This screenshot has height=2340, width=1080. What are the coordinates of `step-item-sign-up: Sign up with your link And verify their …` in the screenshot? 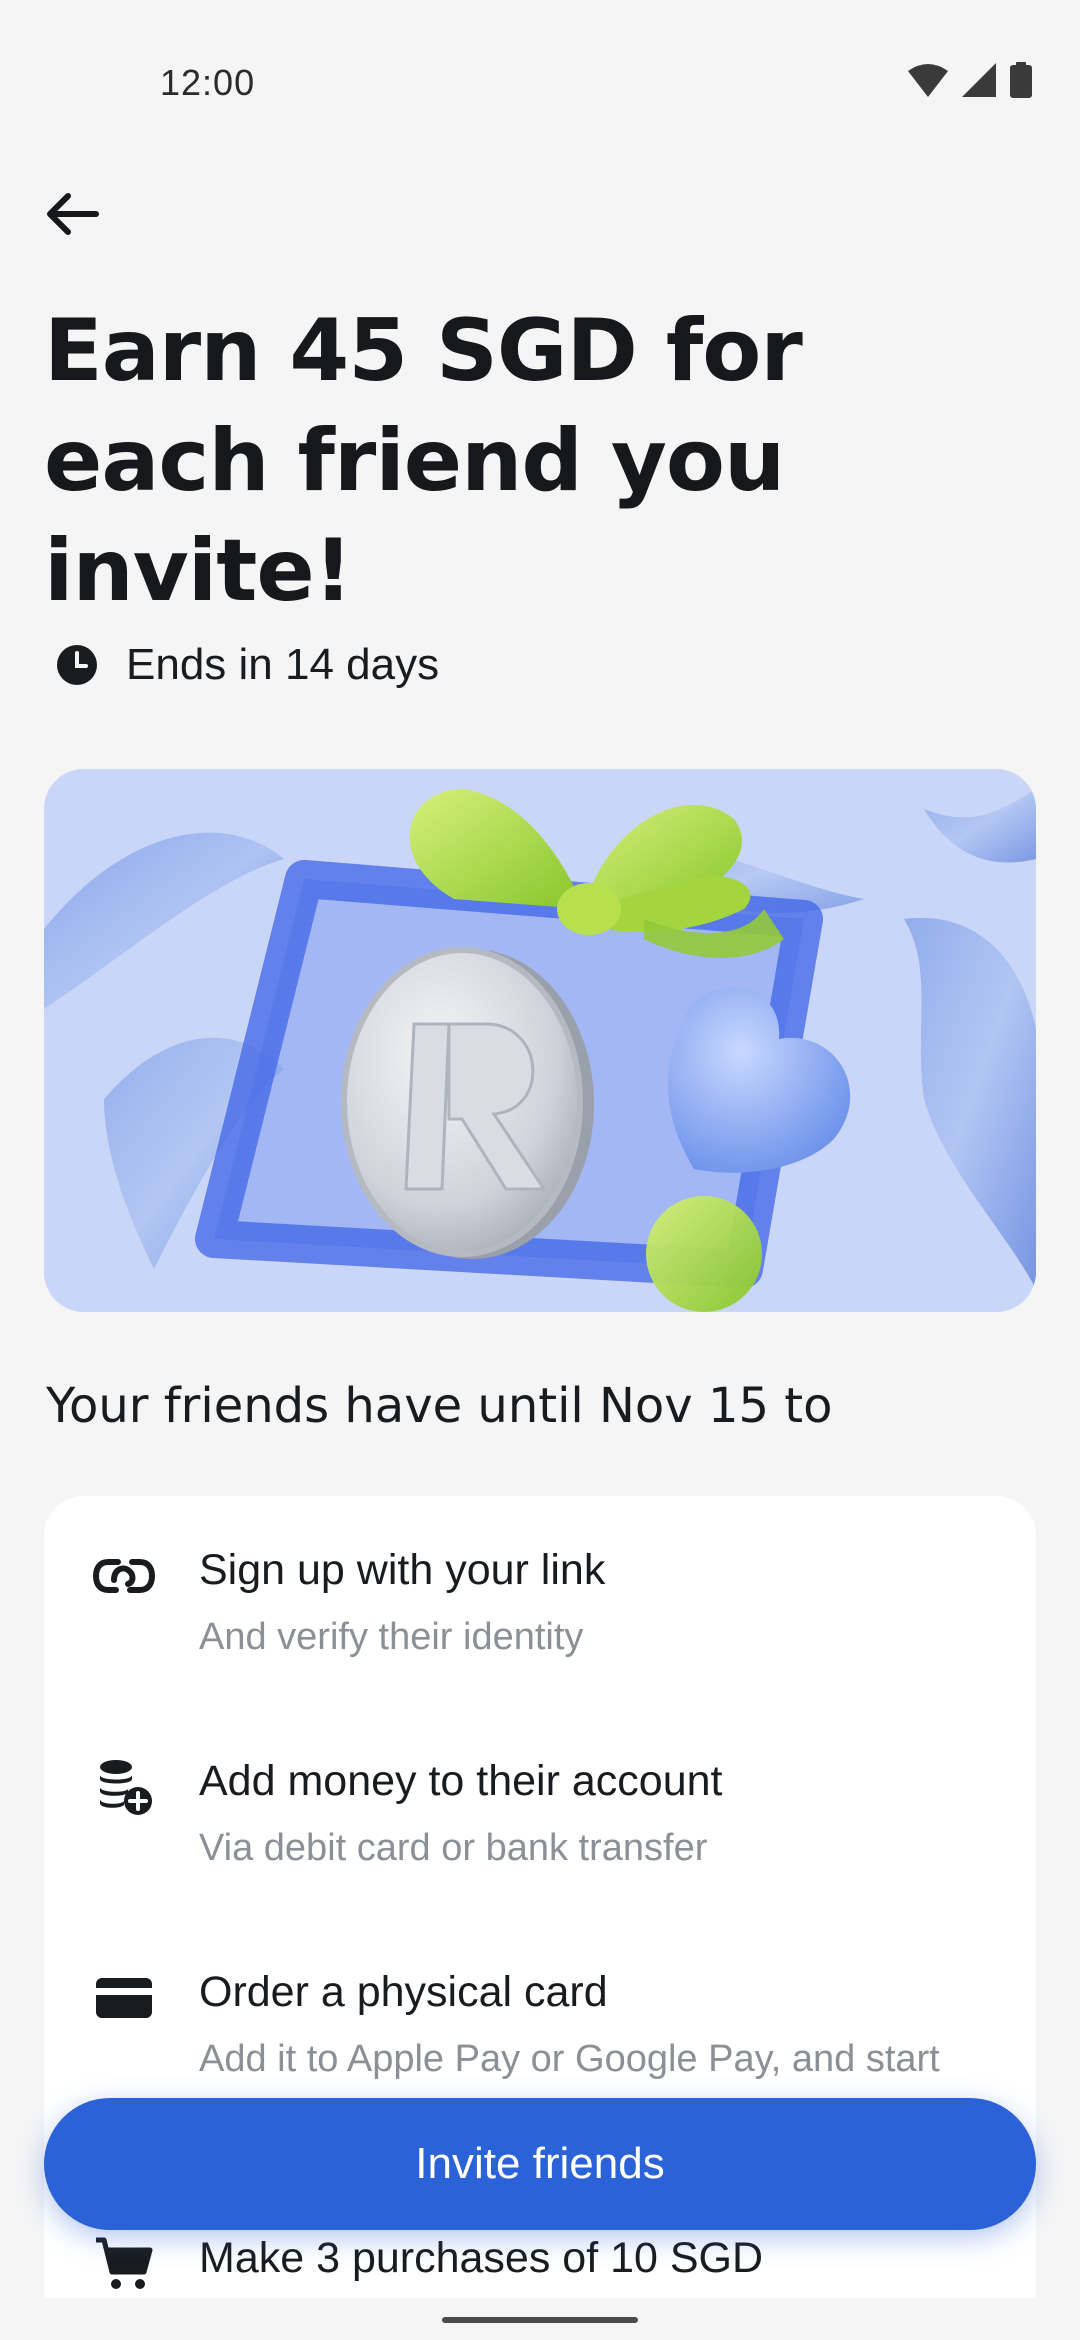 It's located at (540, 1596).